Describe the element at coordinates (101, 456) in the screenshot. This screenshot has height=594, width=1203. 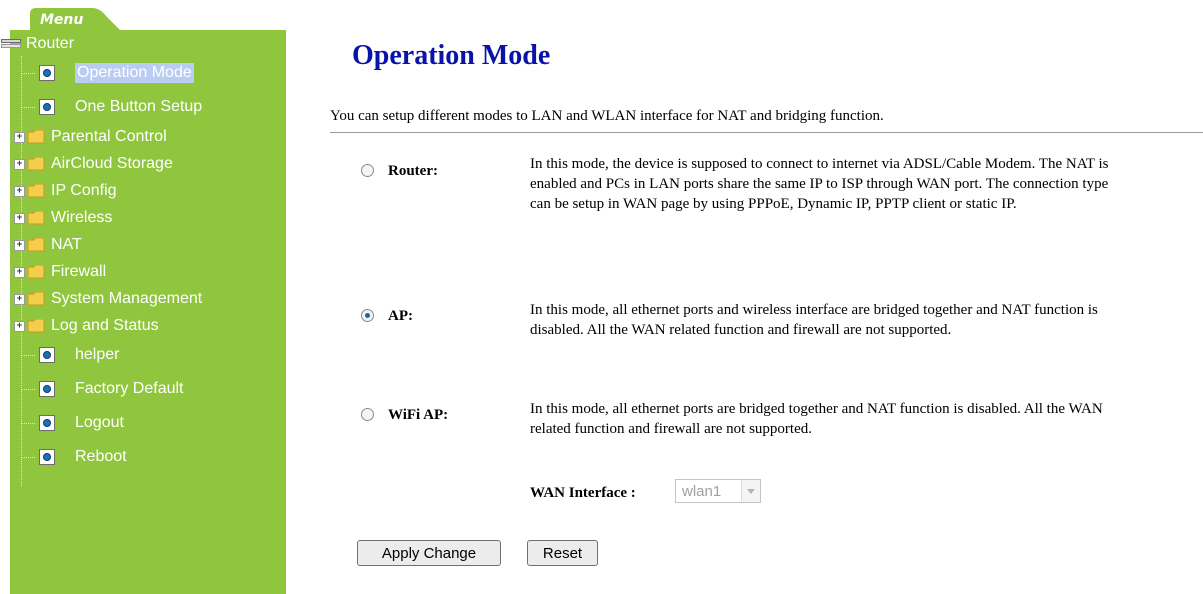
I see `sidebar-item-label: Reboot` at that location.